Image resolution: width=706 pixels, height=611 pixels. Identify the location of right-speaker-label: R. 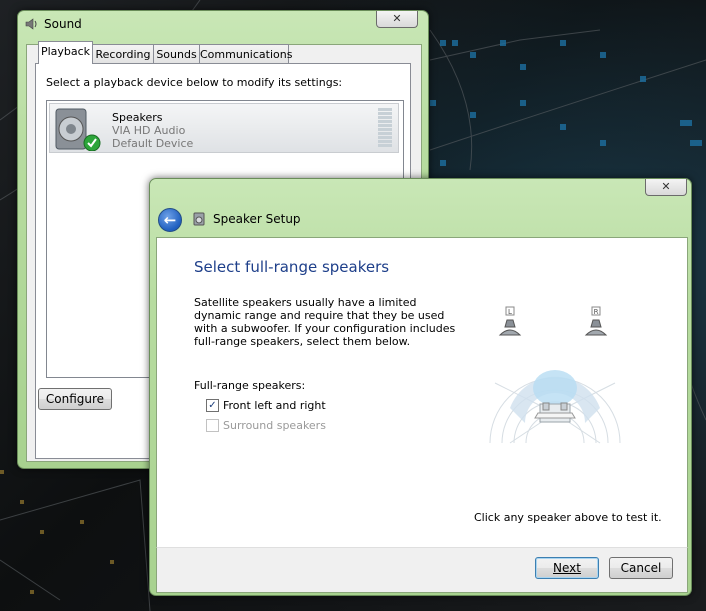
(596, 312).